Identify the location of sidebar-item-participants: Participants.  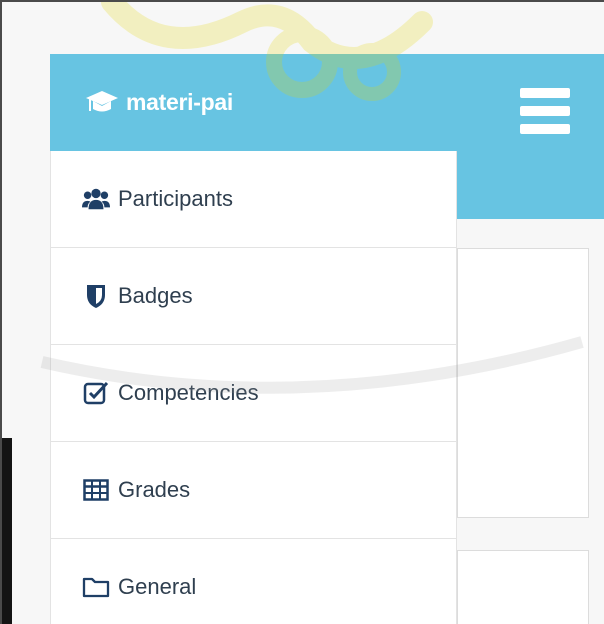
(253, 199).